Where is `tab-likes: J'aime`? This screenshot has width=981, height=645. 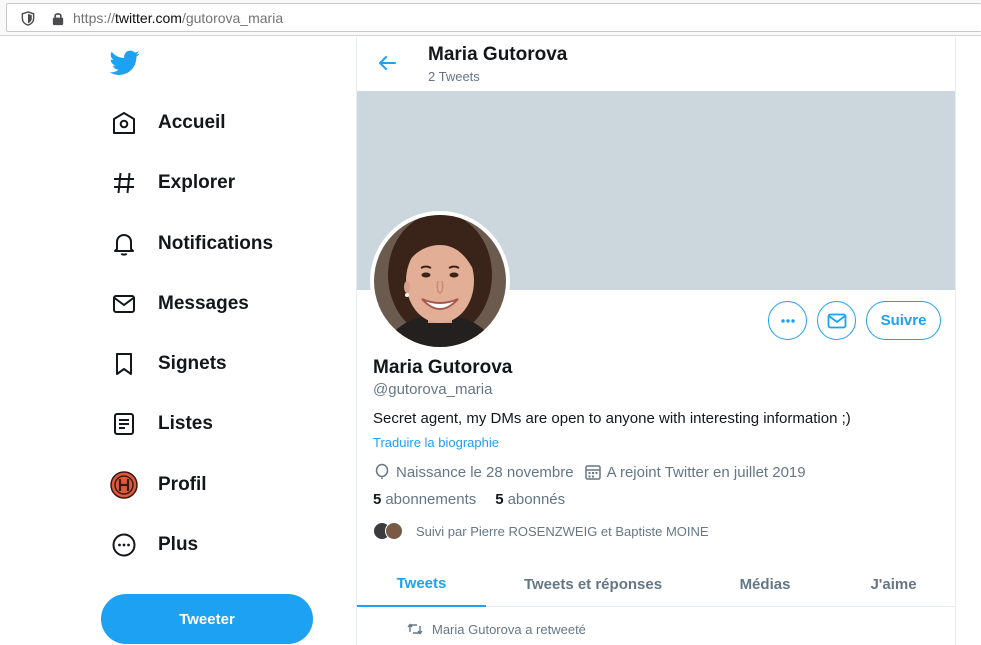
tab-likes: J'aime is located at coordinates (892, 584).